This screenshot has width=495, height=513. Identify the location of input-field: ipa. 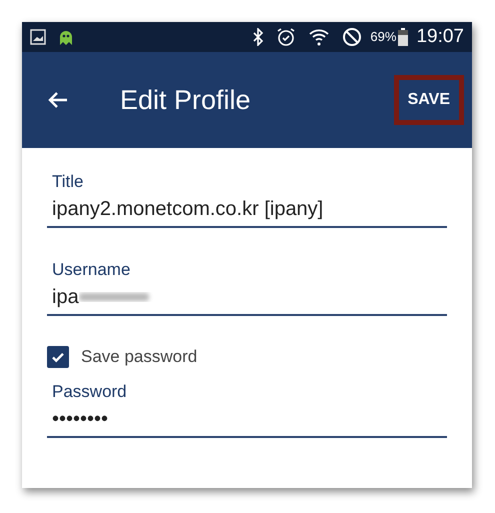
(247, 298).